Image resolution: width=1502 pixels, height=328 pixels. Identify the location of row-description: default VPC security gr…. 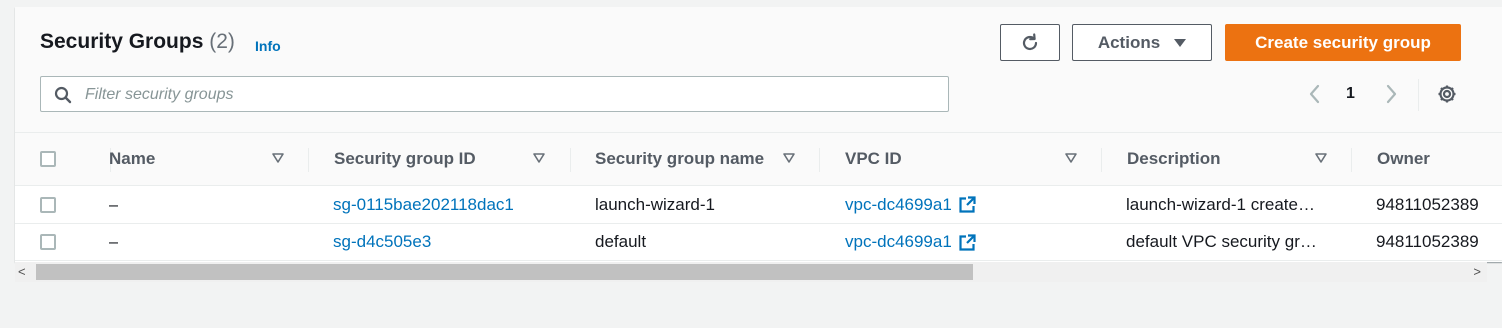
(1221, 241).